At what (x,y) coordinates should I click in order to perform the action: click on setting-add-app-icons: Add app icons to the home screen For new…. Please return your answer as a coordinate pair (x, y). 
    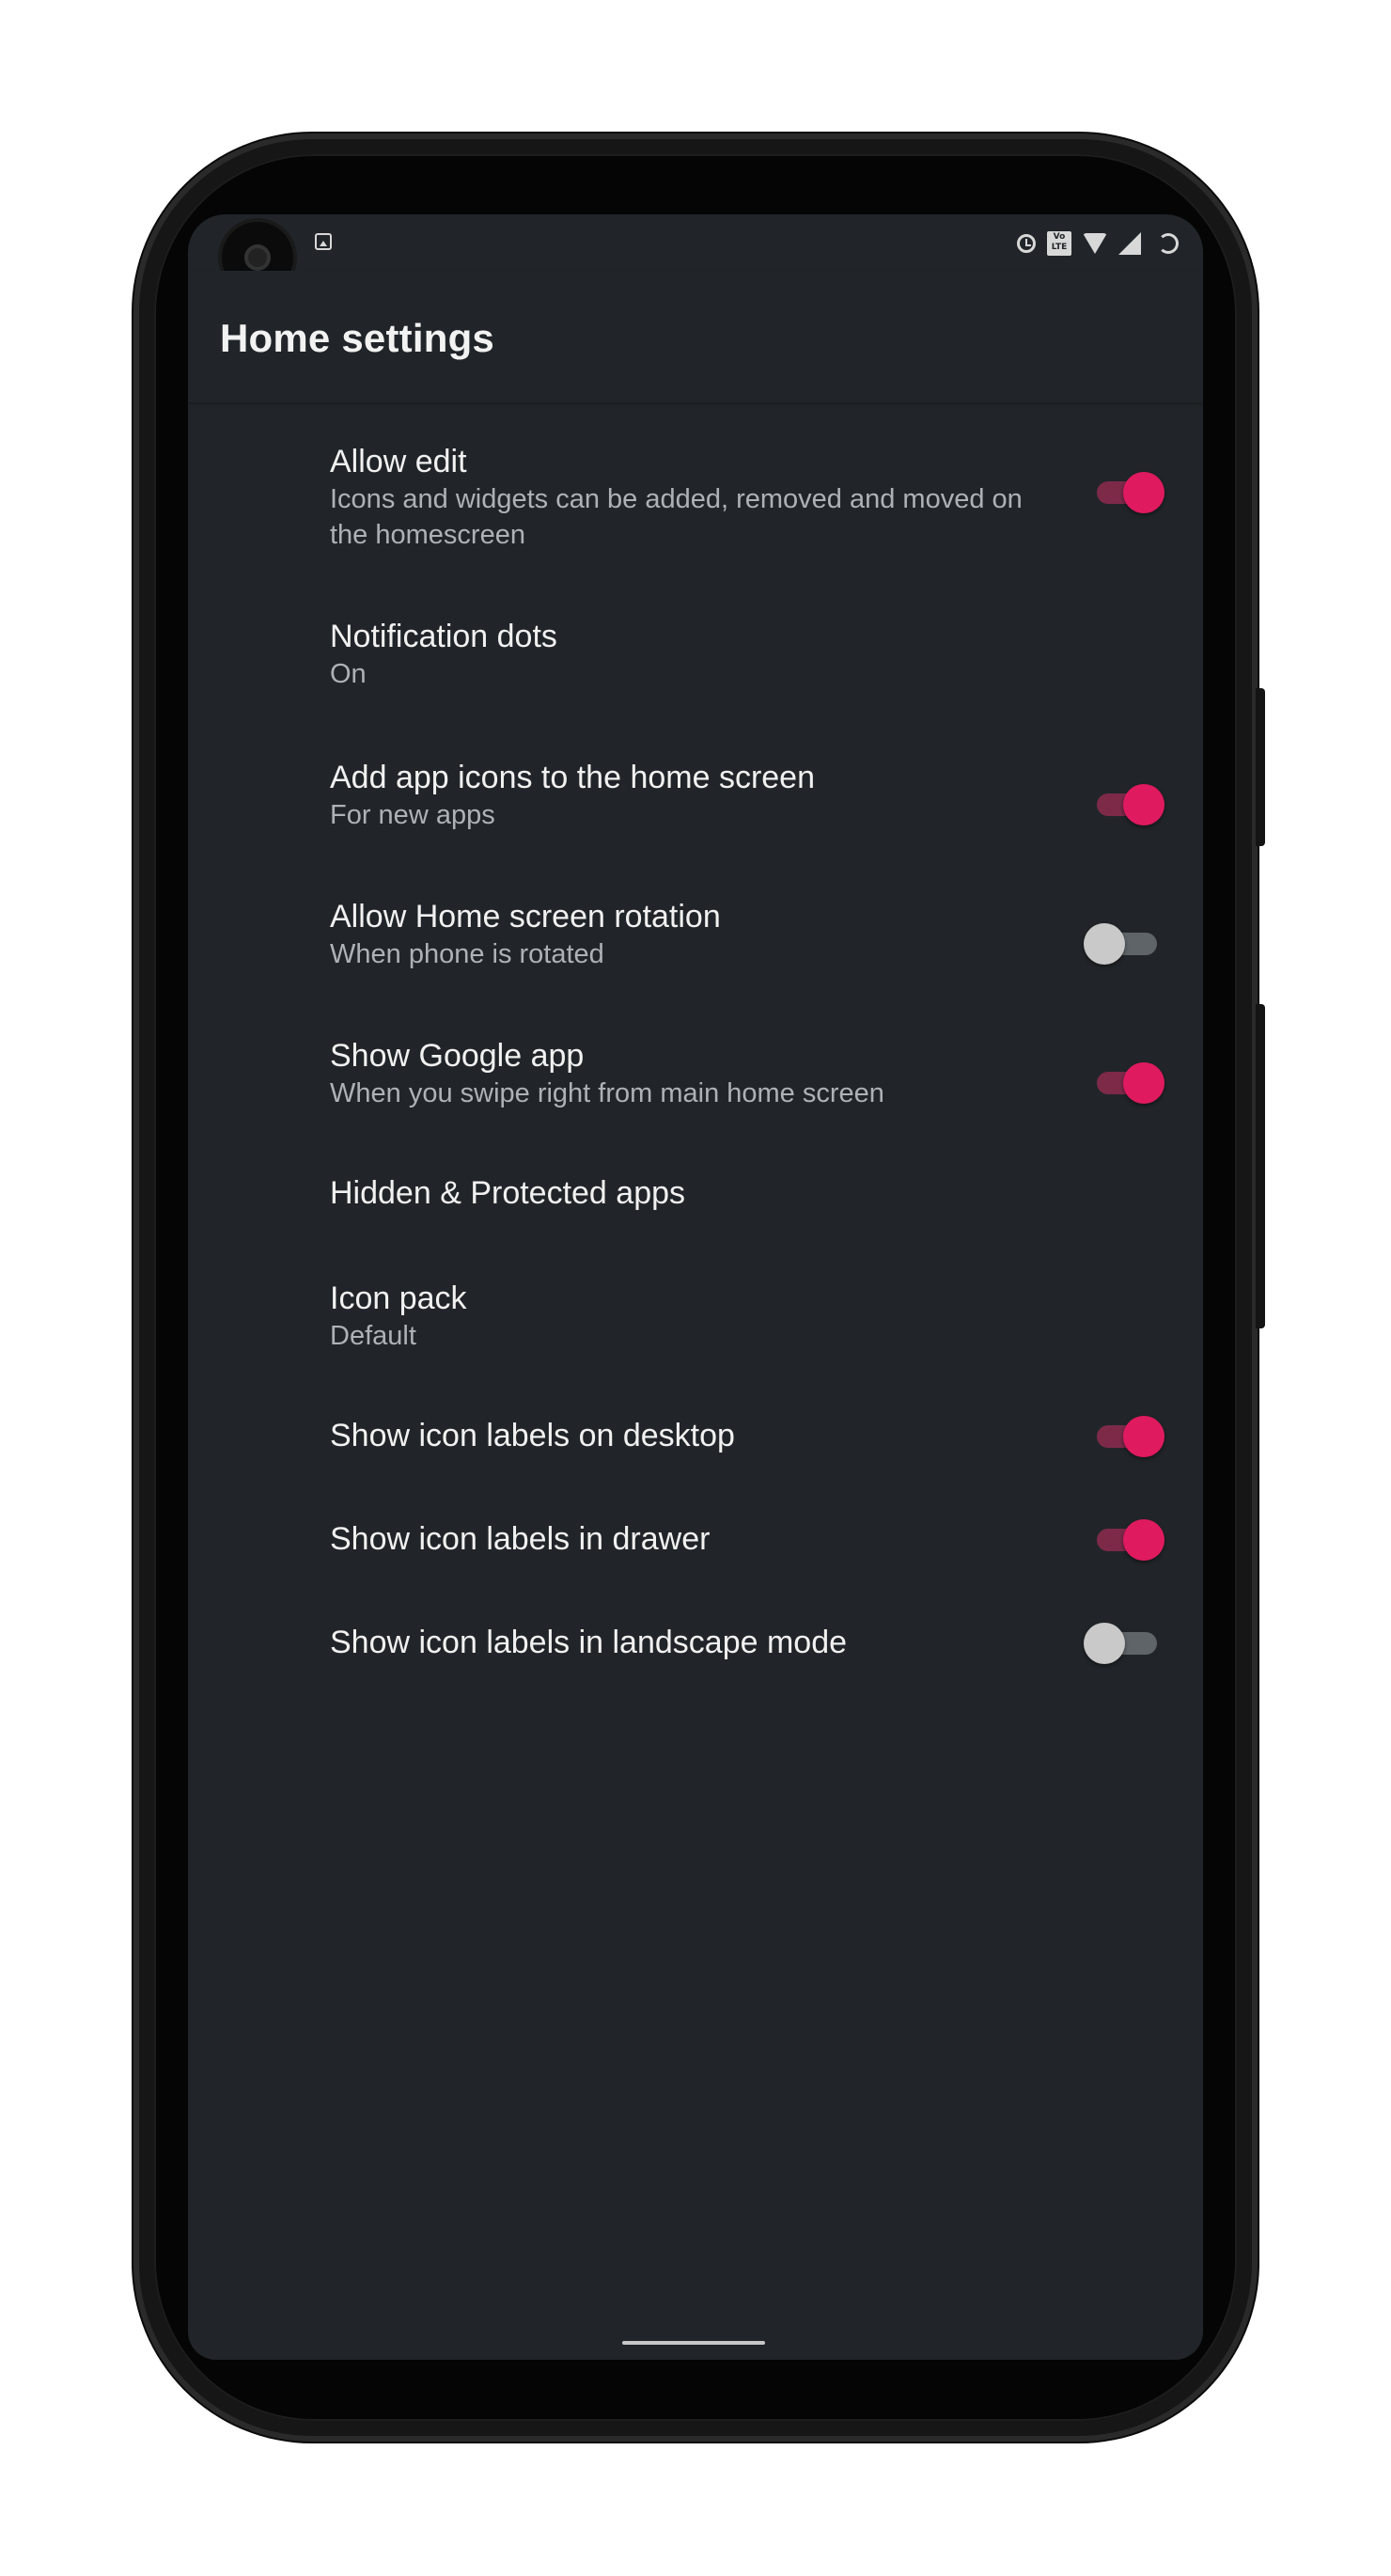
    Looking at the image, I should click on (696, 769).